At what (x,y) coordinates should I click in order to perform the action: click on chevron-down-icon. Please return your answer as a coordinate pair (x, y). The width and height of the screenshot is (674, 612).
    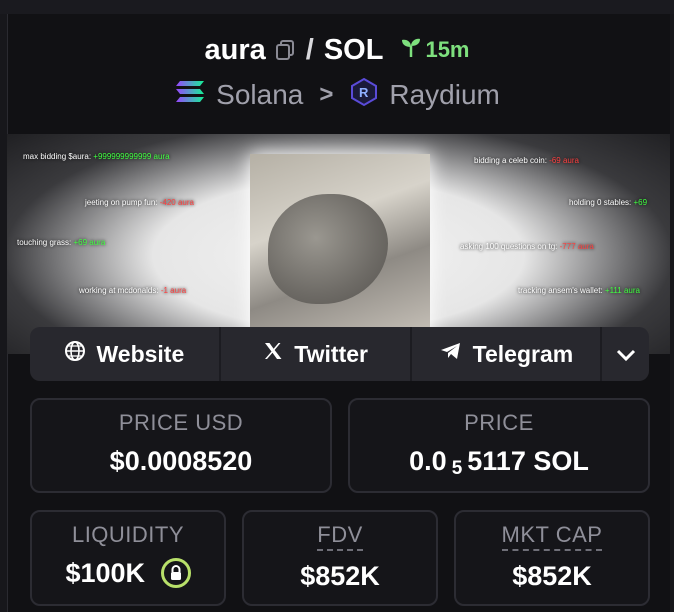
    Looking at the image, I should click on (626, 354).